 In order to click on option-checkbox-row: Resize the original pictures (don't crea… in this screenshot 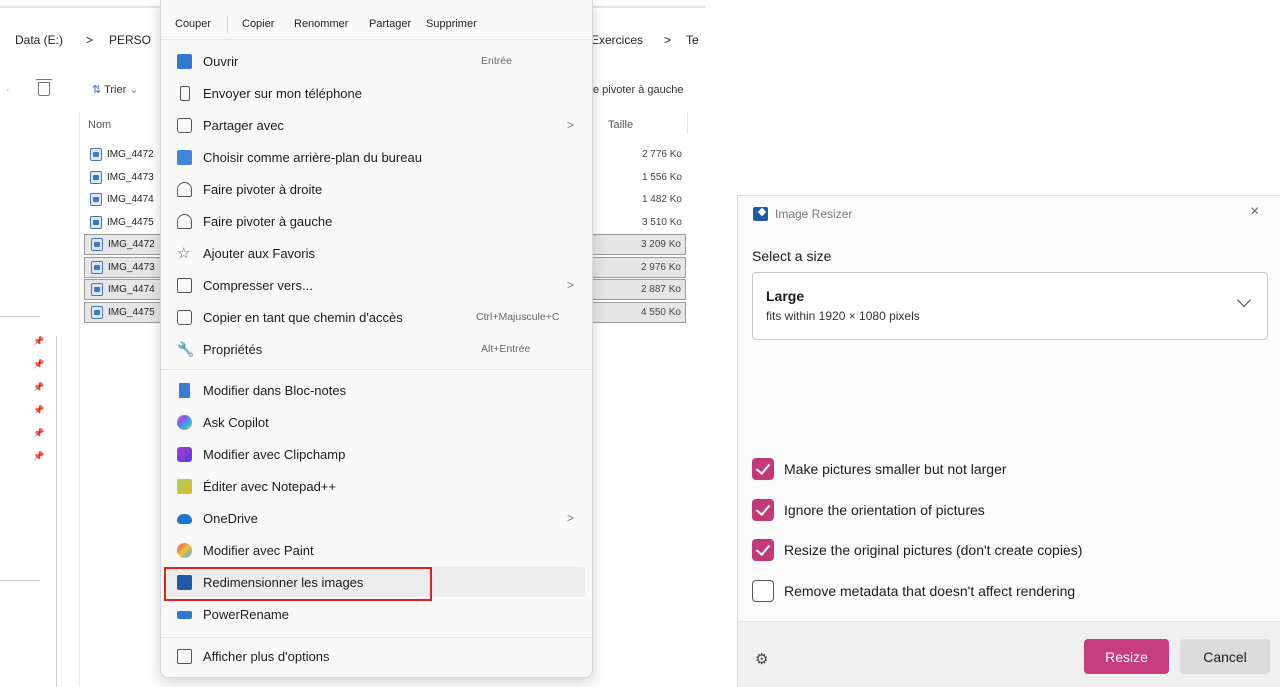, I will do `click(917, 550)`.